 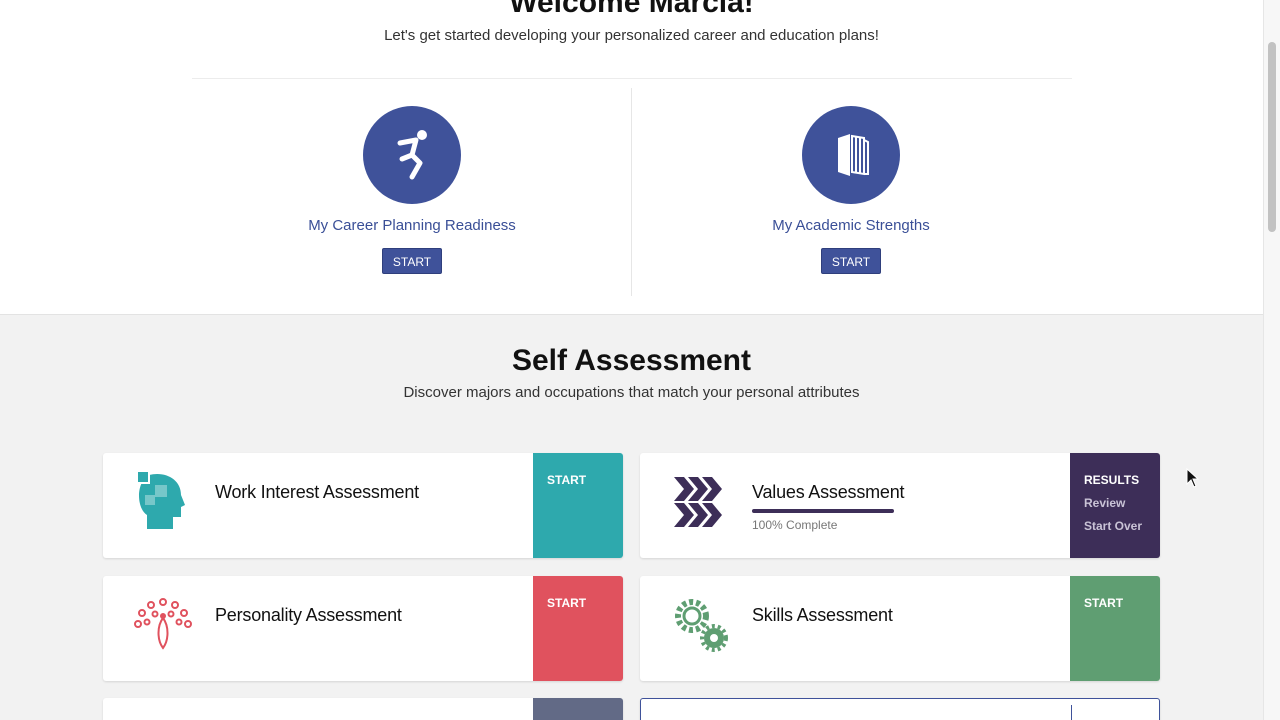 What do you see at coordinates (578, 480) in the screenshot?
I see `work-interest-start-button: START` at bounding box center [578, 480].